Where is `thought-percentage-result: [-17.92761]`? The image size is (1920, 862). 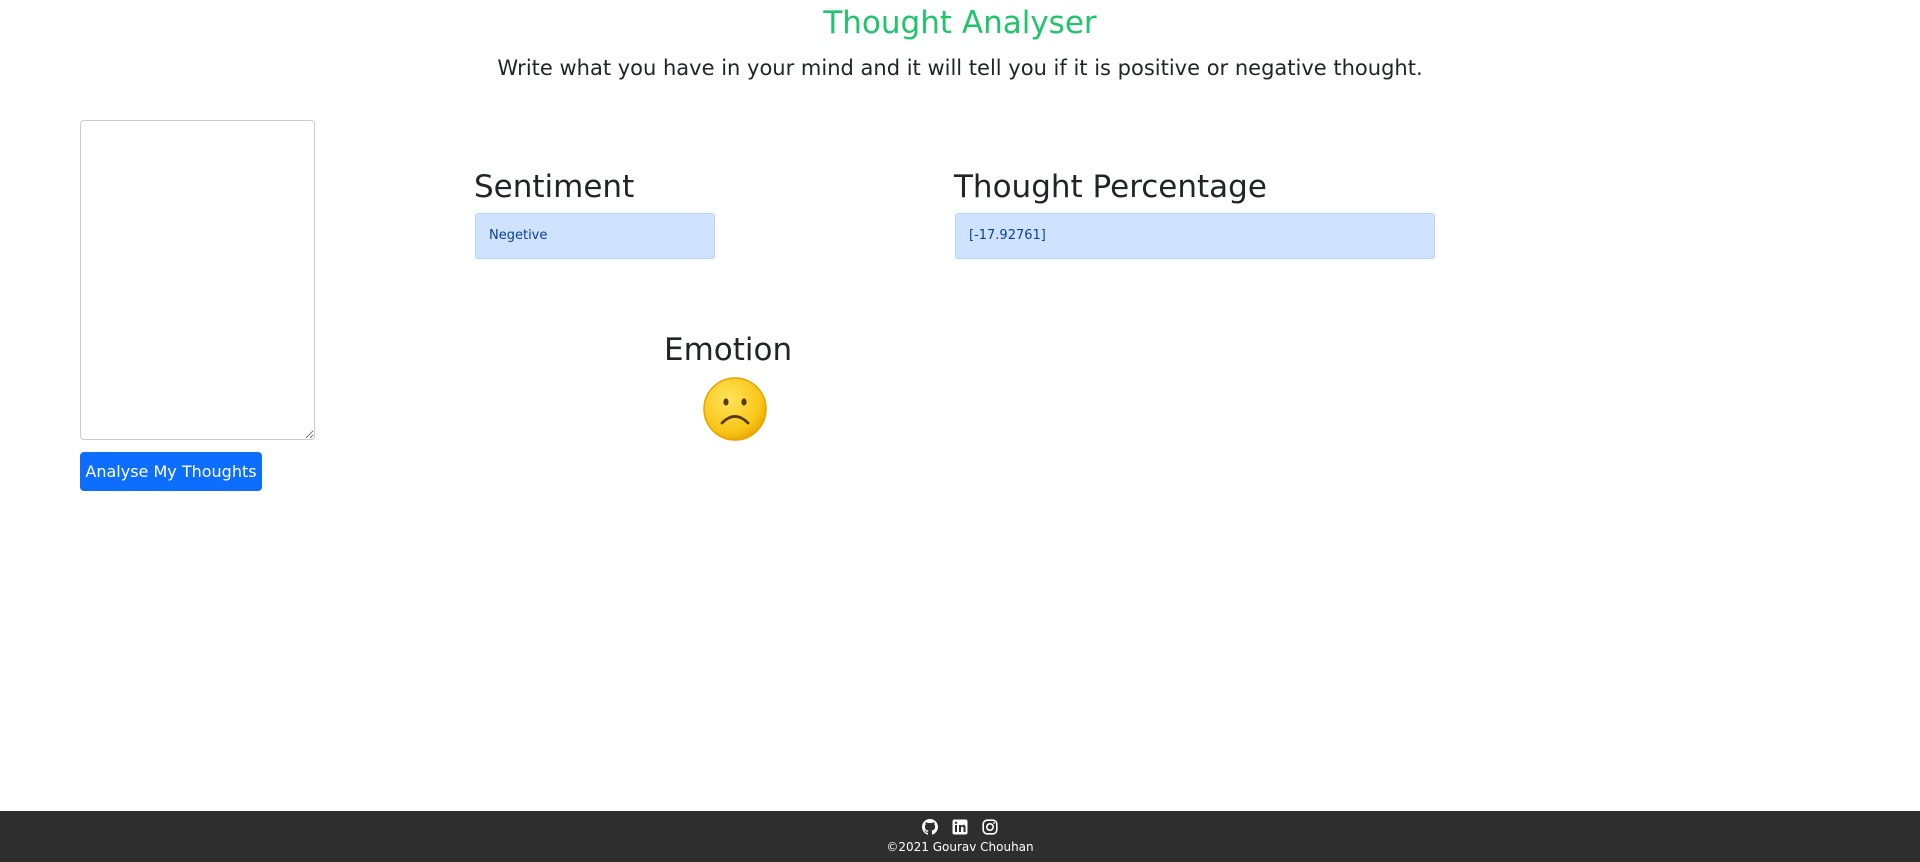 thought-percentage-result: [-17.92761] is located at coordinates (1195, 236).